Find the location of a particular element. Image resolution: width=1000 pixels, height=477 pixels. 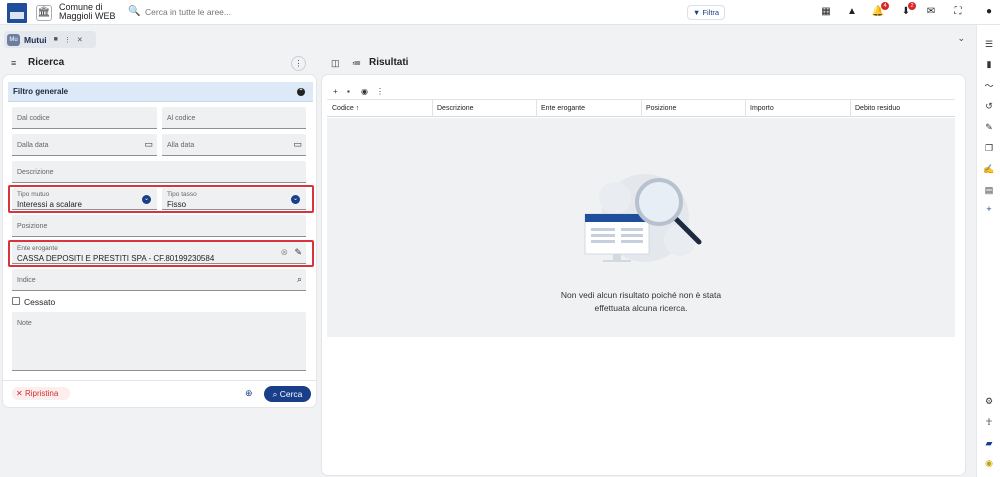

add-row-icon: + is located at coordinates (335, 91).